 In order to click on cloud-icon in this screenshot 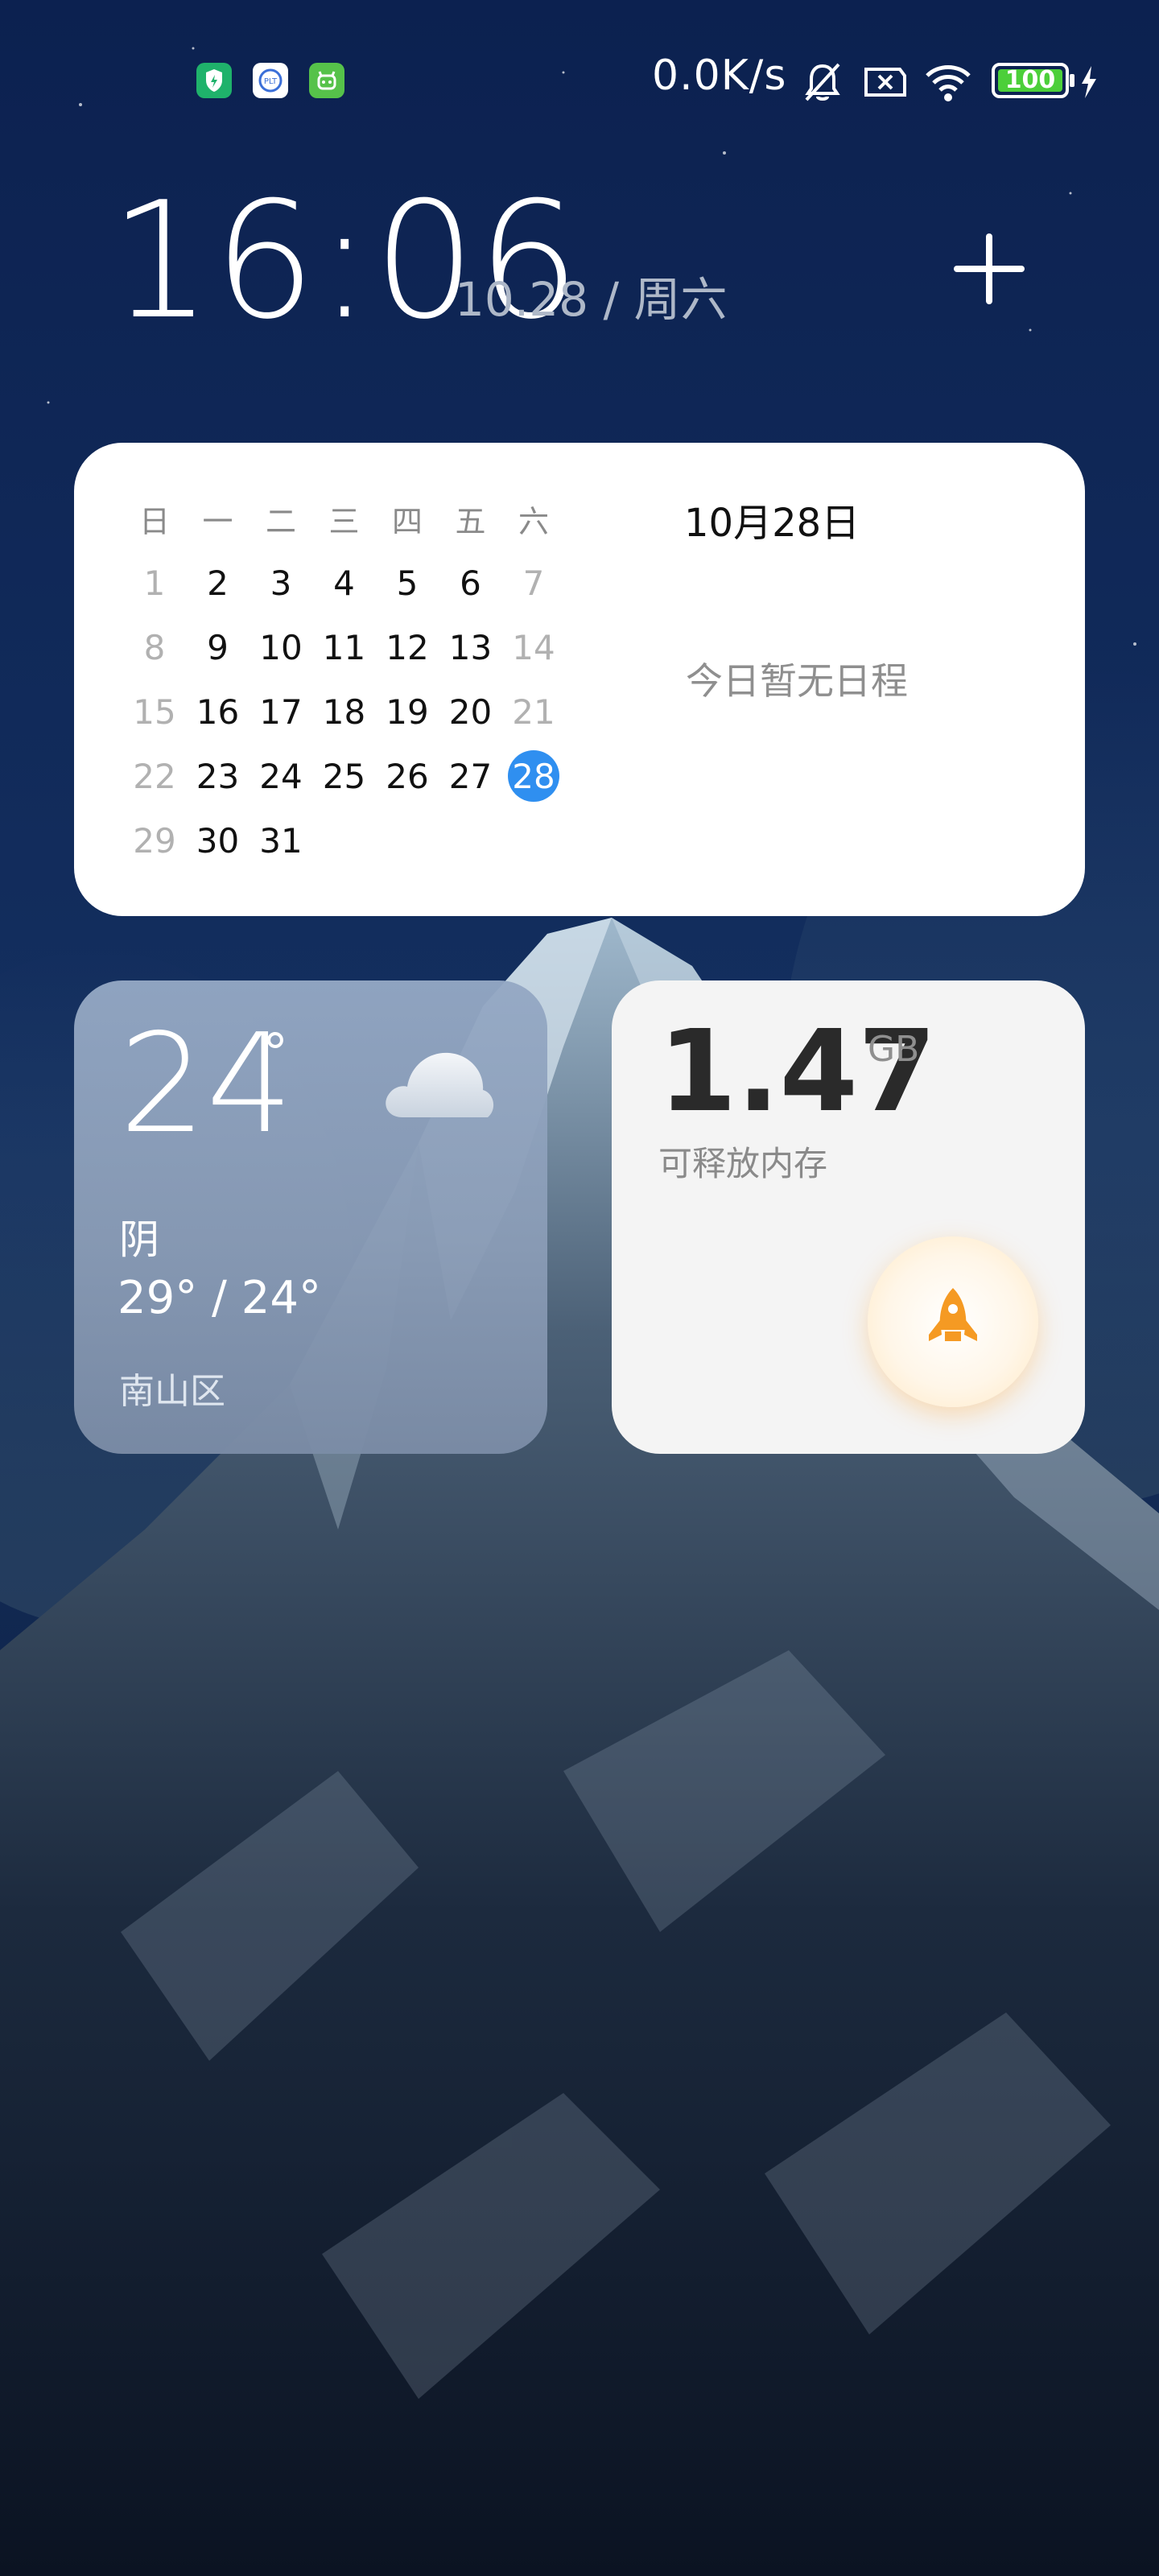, I will do `click(440, 1084)`.